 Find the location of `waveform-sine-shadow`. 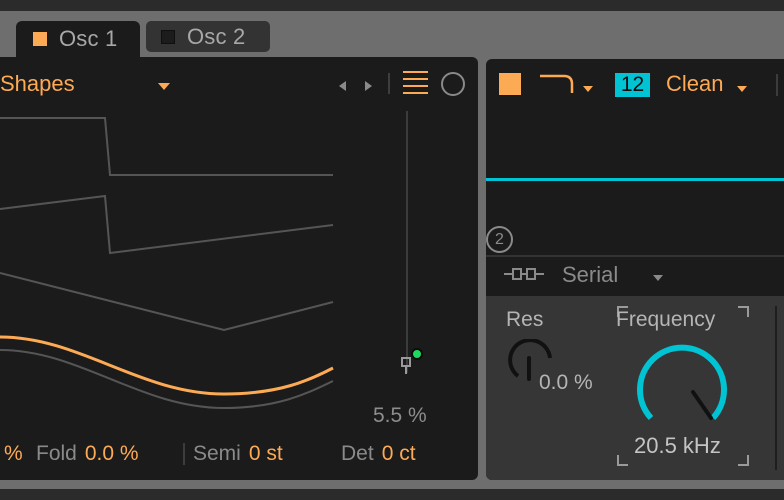

waveform-sine-shadow is located at coordinates (167, 379).